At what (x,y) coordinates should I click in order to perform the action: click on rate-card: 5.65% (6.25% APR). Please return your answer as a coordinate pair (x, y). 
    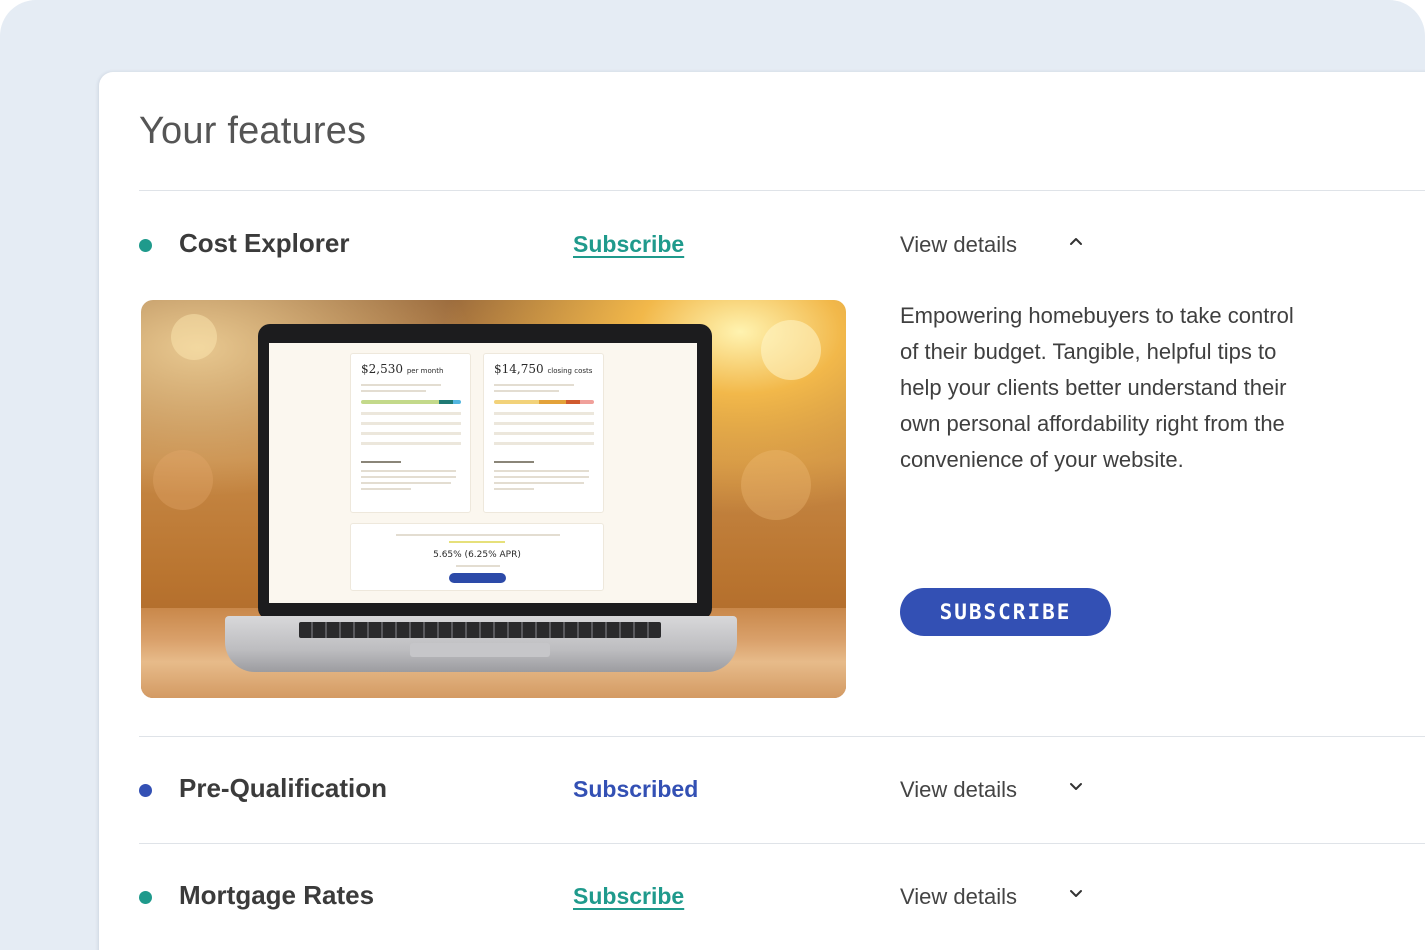
    Looking at the image, I should click on (477, 557).